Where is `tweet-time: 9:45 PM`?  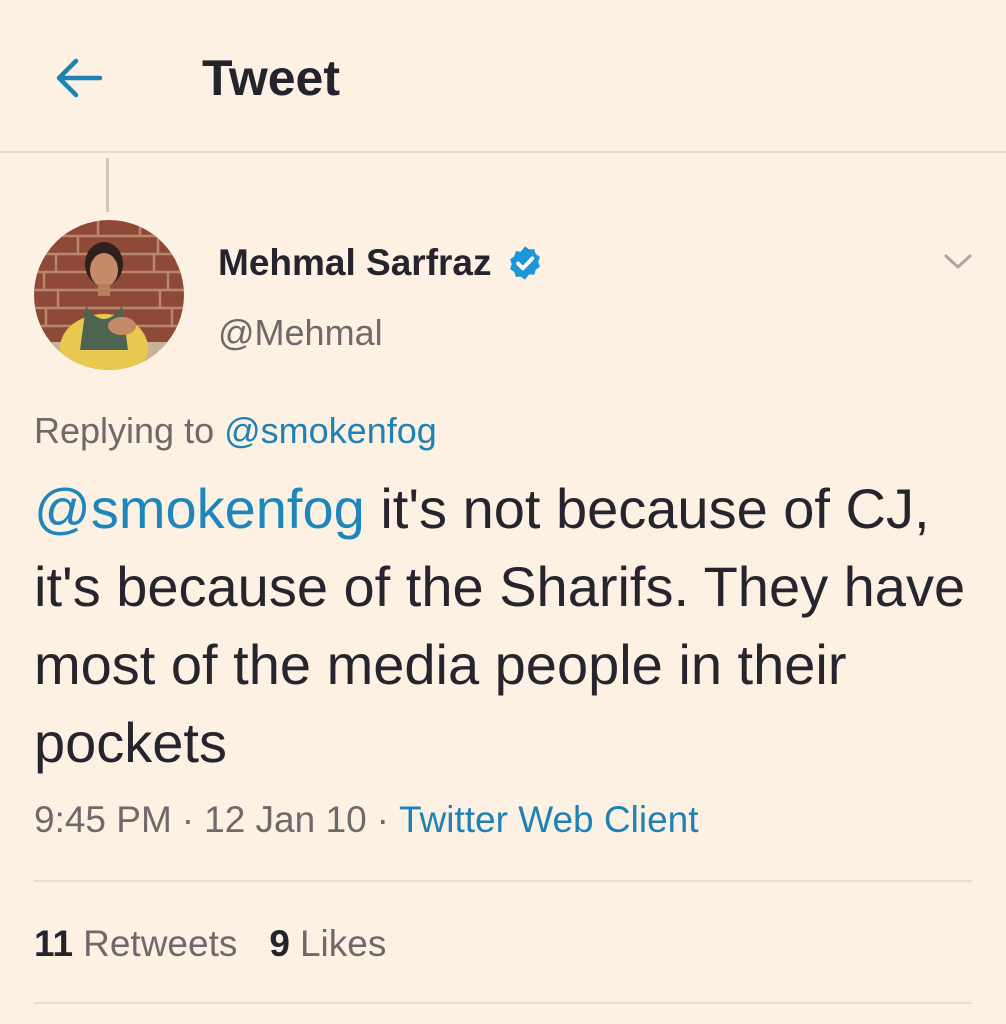 tweet-time: 9:45 PM is located at coordinates (103, 819).